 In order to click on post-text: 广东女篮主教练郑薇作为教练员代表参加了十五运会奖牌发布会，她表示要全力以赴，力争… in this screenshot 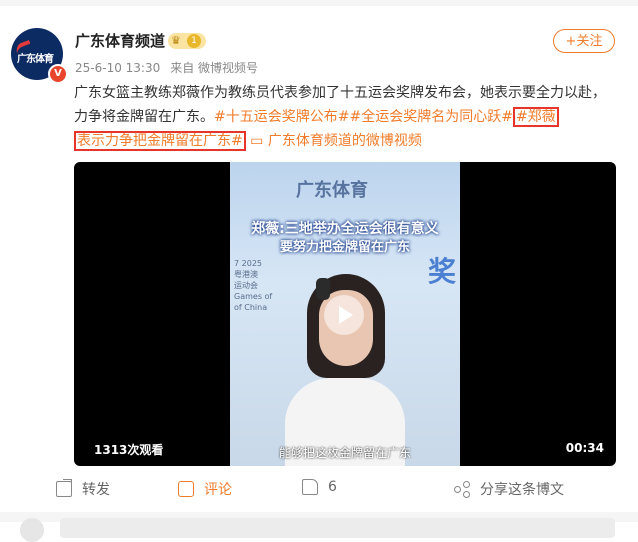, I will do `click(346, 117)`.